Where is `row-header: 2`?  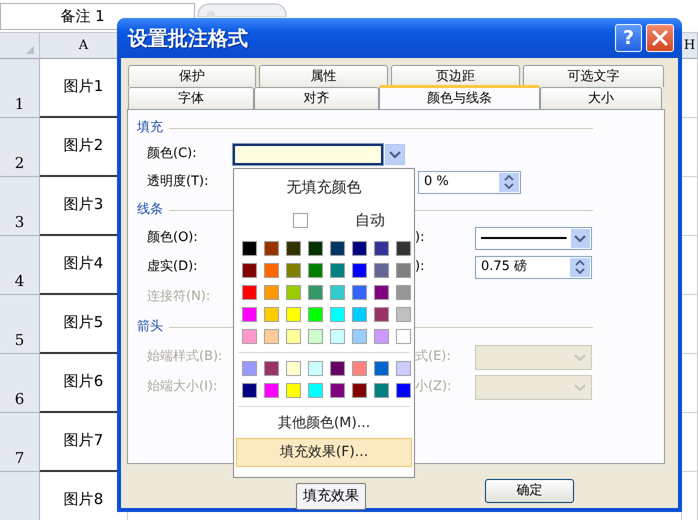
row-header: 2 is located at coordinates (20, 147).